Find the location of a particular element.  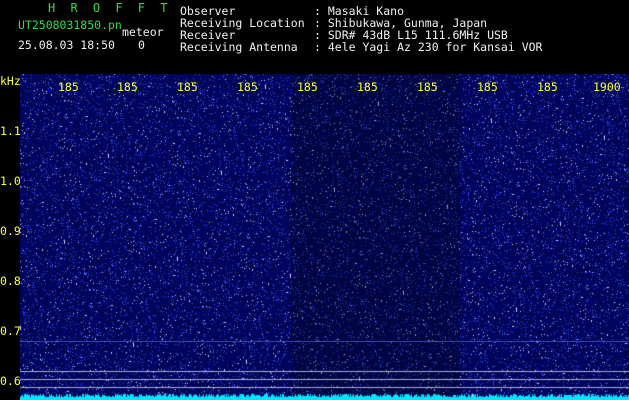

app-title: H R O F F T is located at coordinates (110, 8).